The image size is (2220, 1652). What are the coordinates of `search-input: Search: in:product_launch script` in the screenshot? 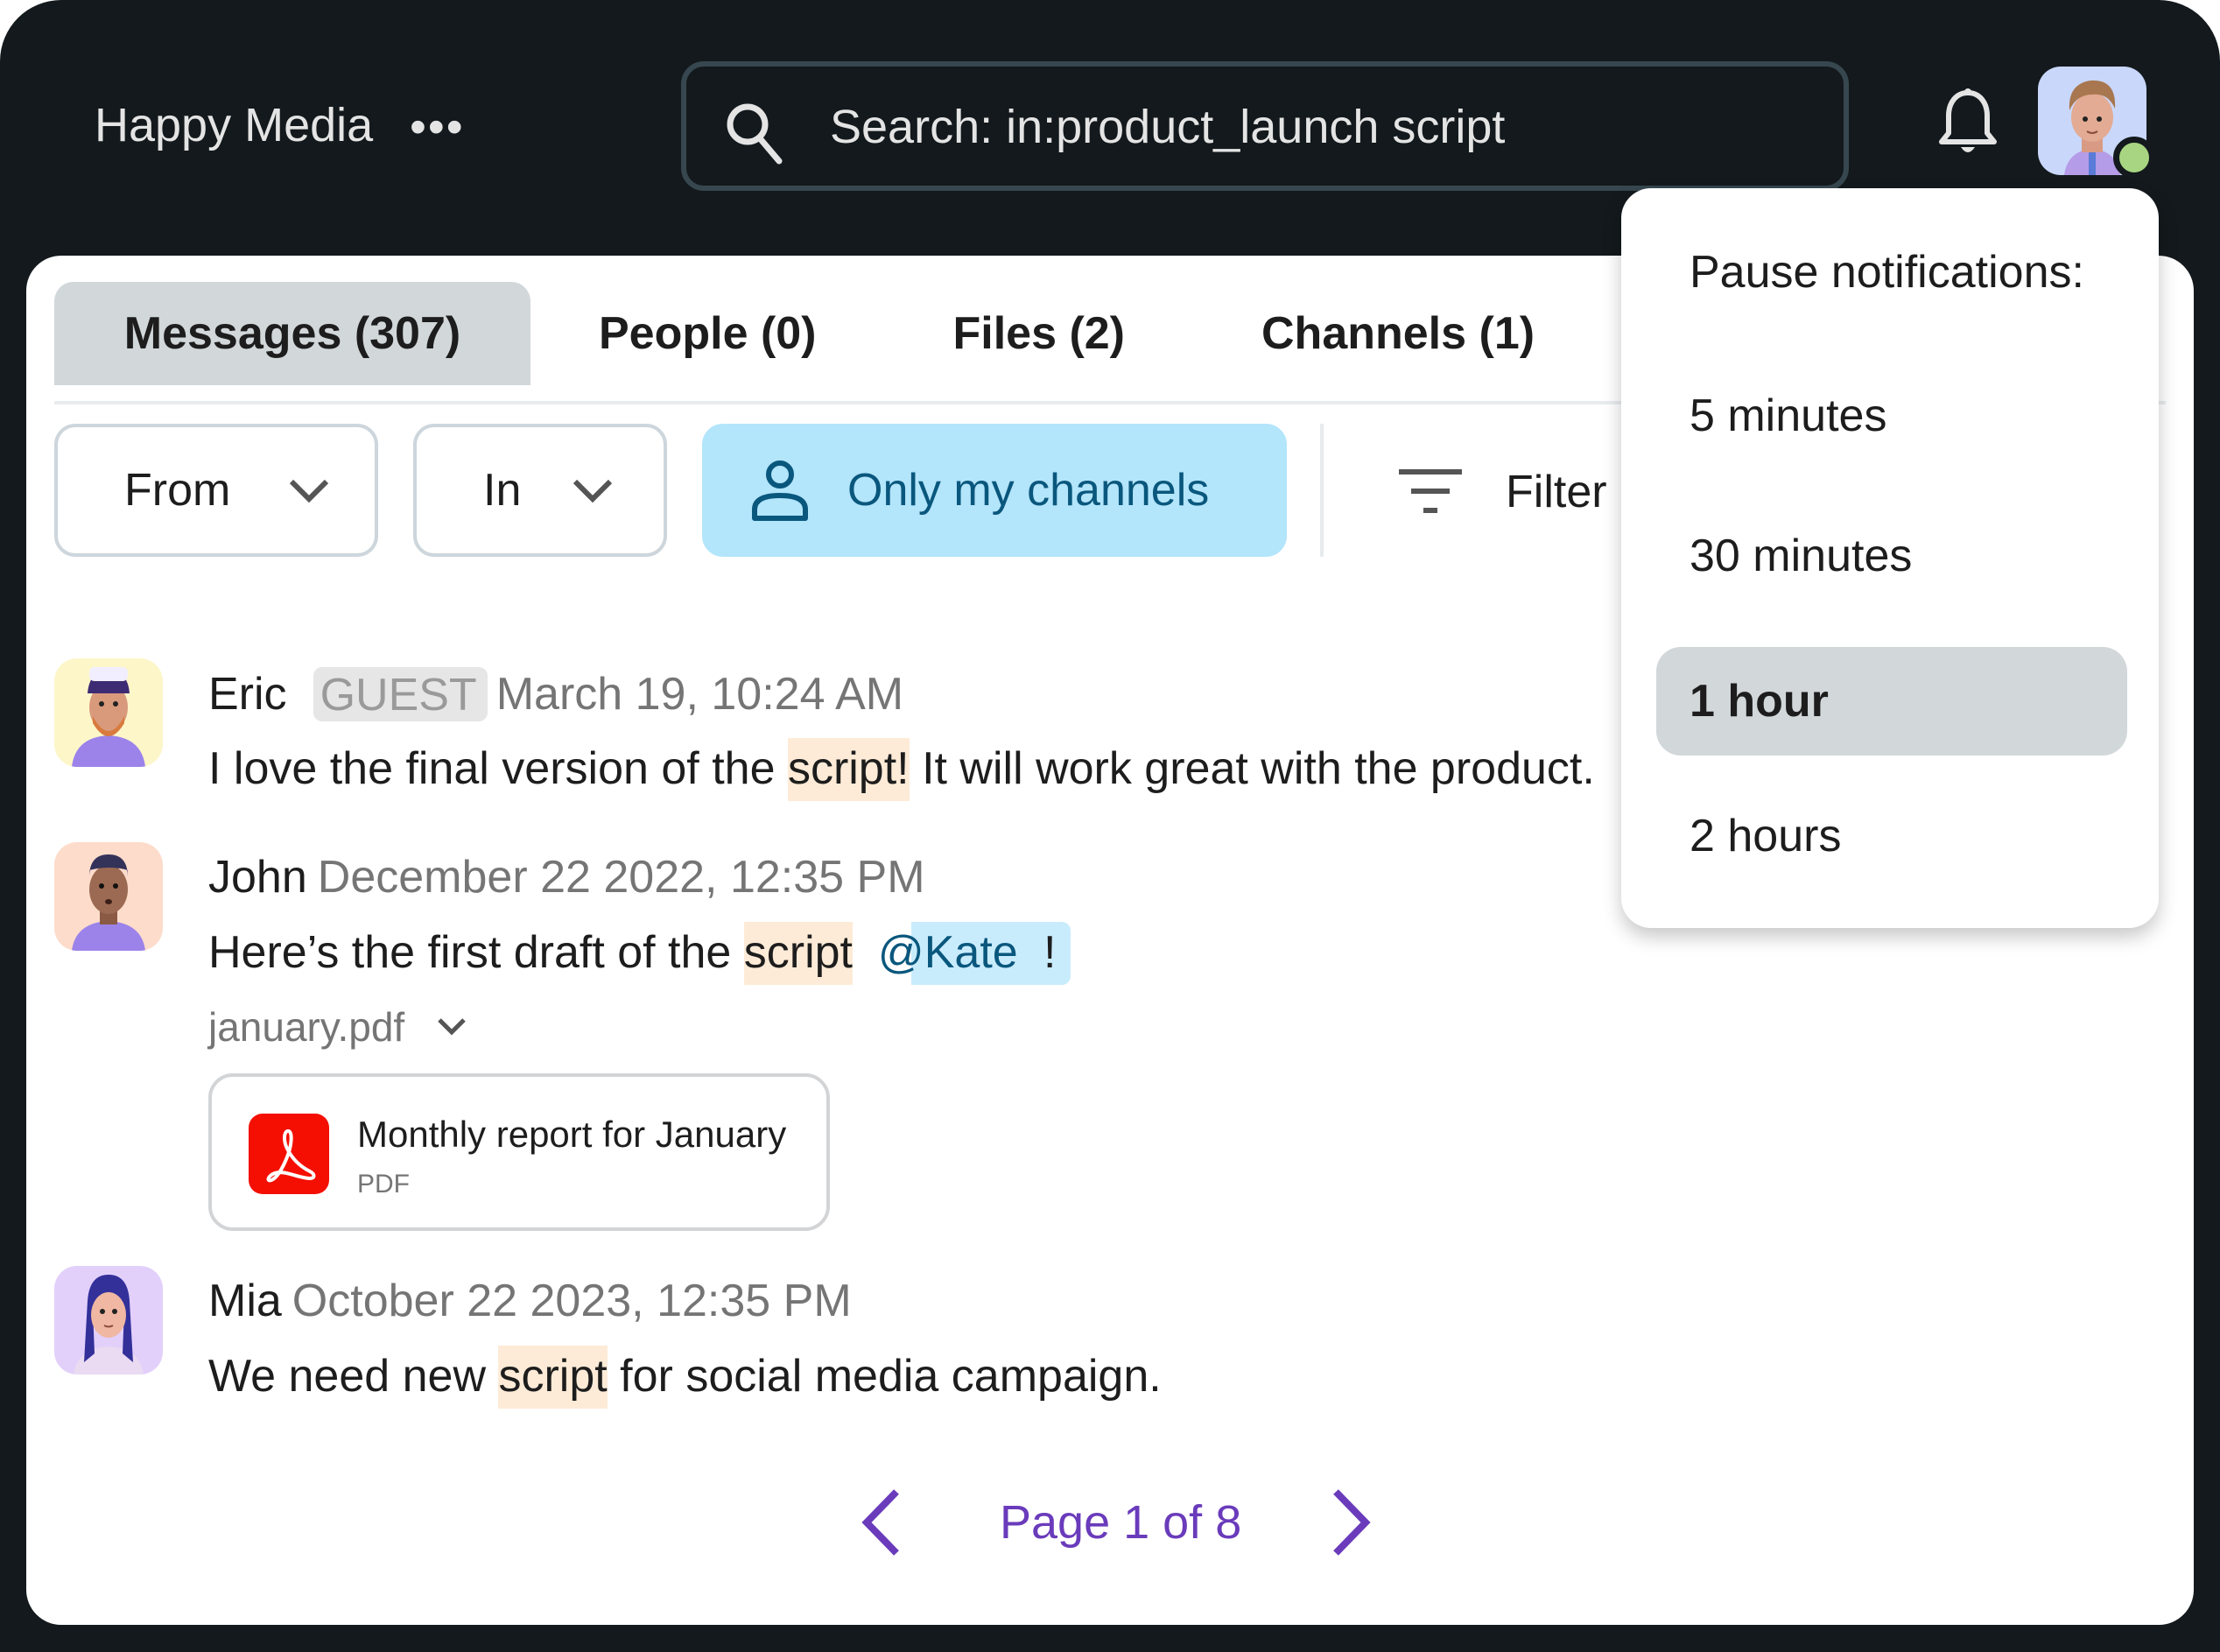 It's located at (1265, 126).